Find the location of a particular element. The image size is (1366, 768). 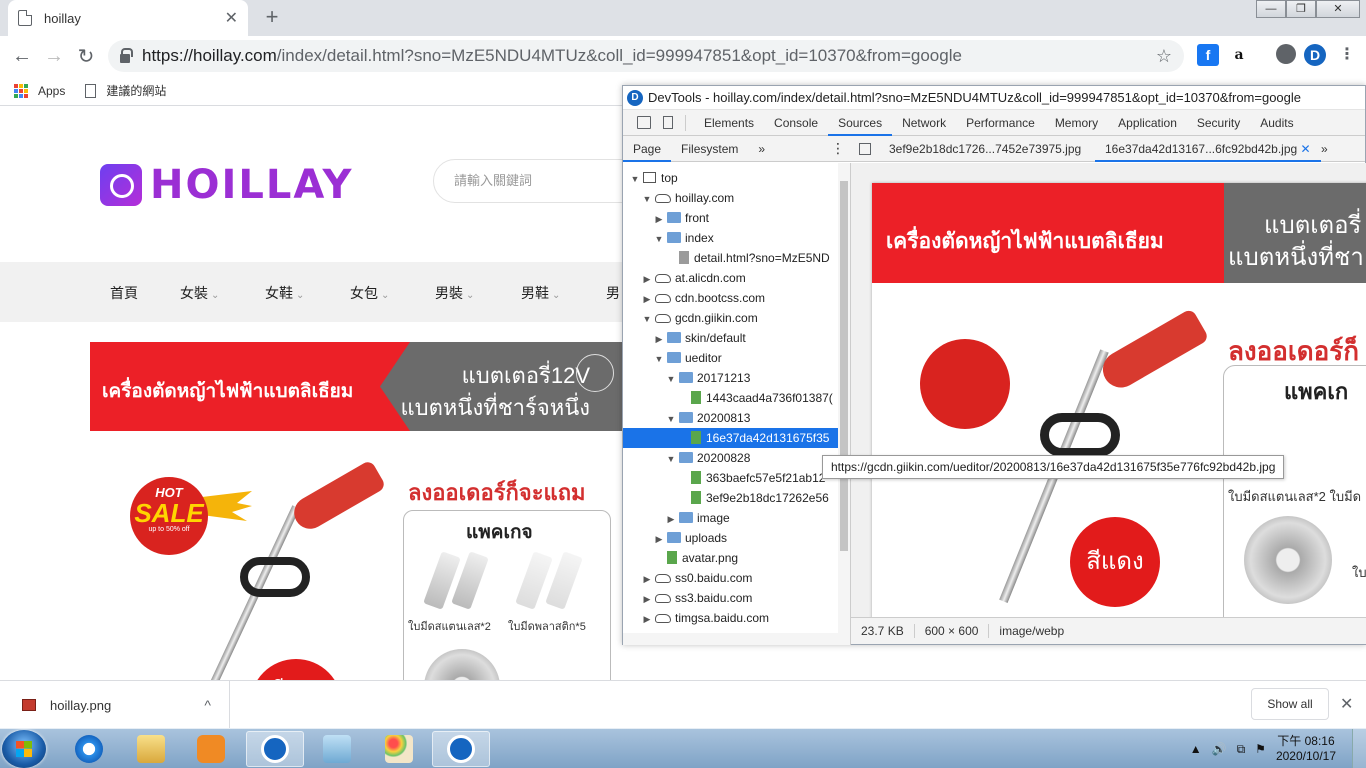

nav-item-mens-shoes: 男鞋 ⌄ is located at coordinates (540, 293).